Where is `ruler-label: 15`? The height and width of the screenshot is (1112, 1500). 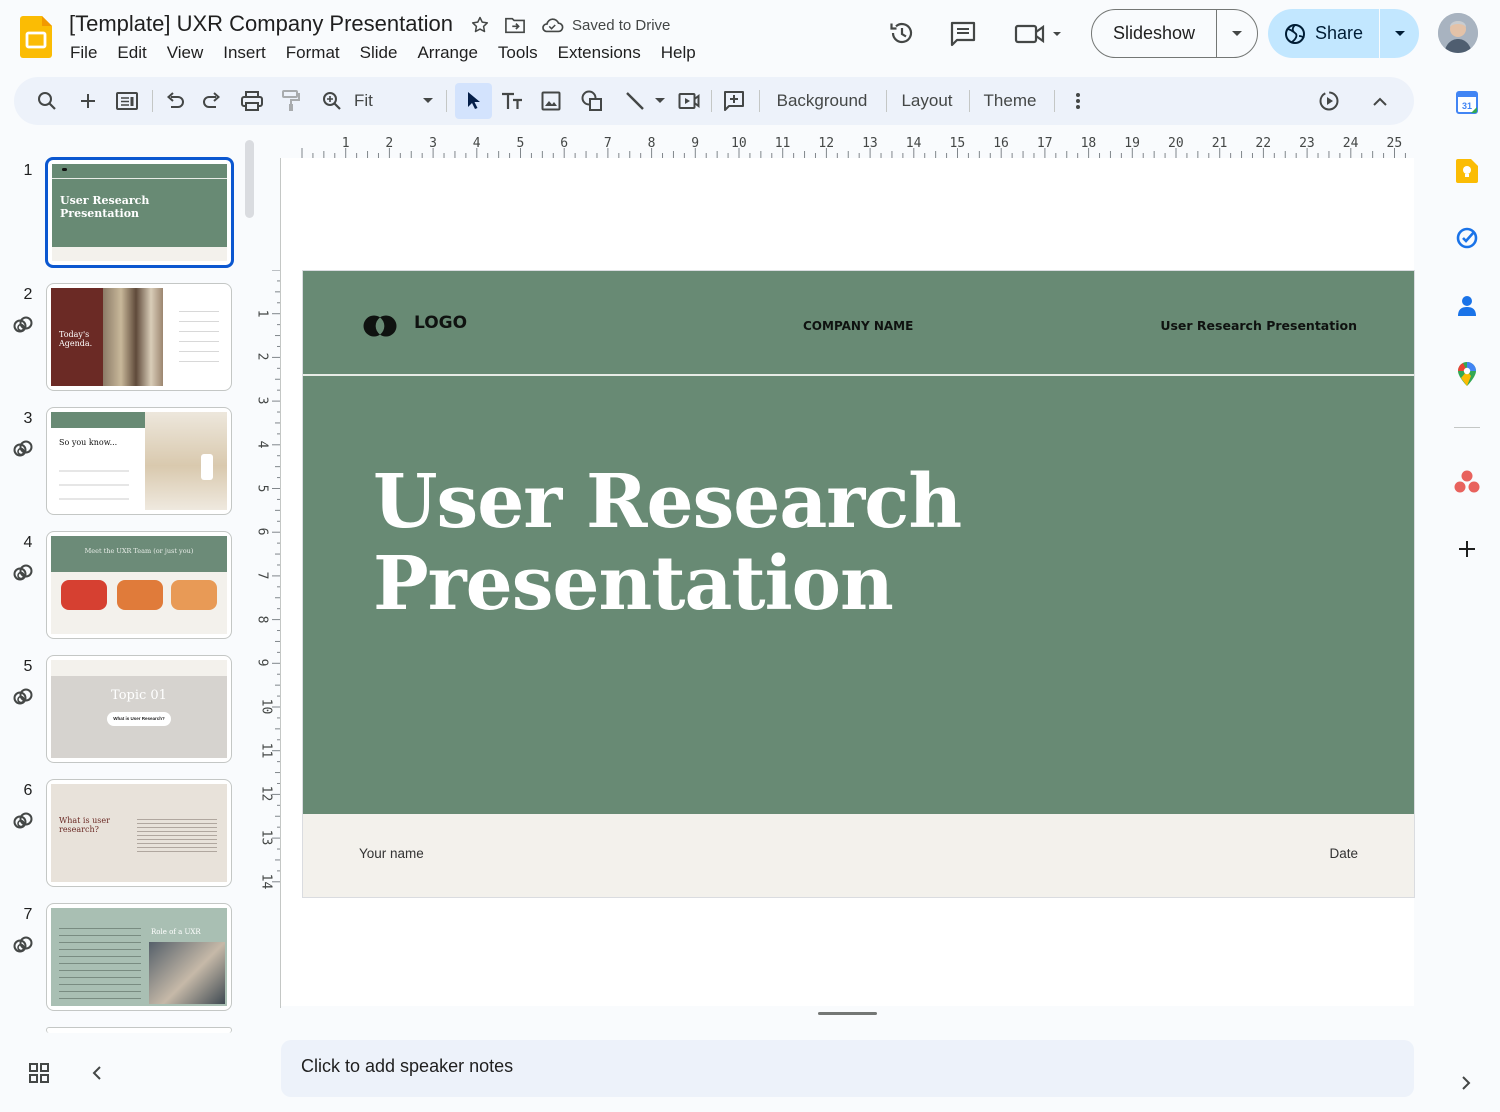
ruler-label: 15 is located at coordinates (957, 143).